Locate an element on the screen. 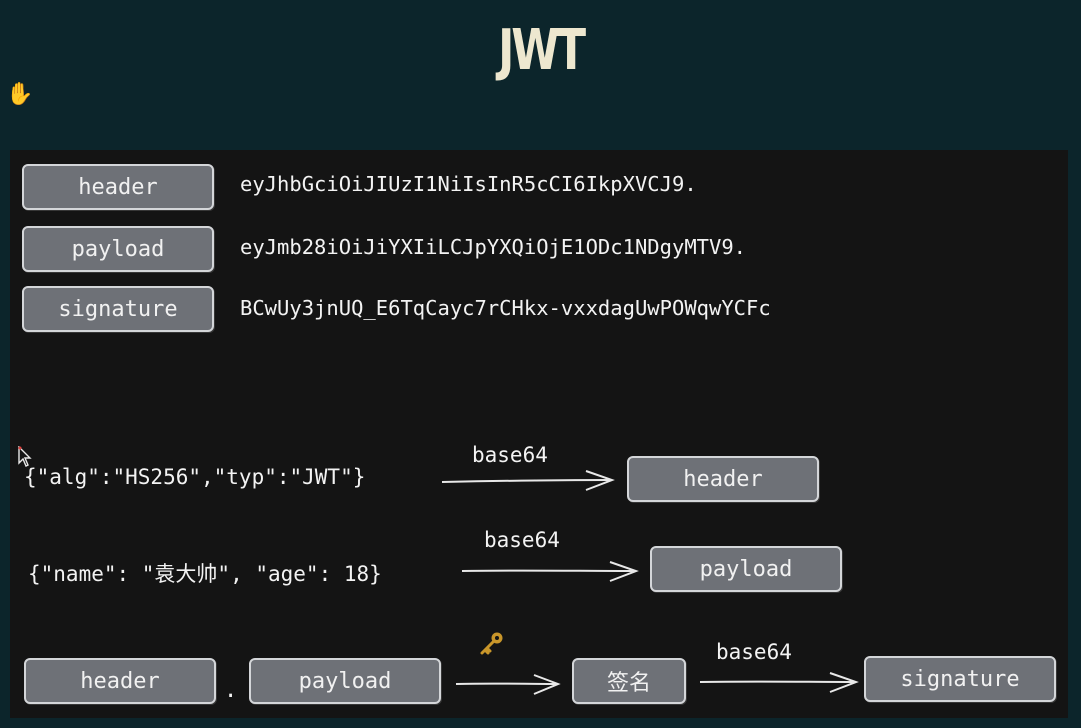 This screenshot has width=1081, height=728. sign-box: 签名 is located at coordinates (629, 681).